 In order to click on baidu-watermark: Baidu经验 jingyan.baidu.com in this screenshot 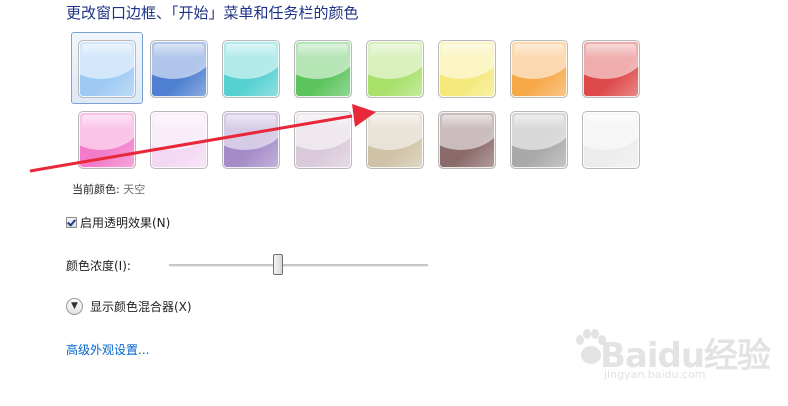, I will do `click(674, 356)`.